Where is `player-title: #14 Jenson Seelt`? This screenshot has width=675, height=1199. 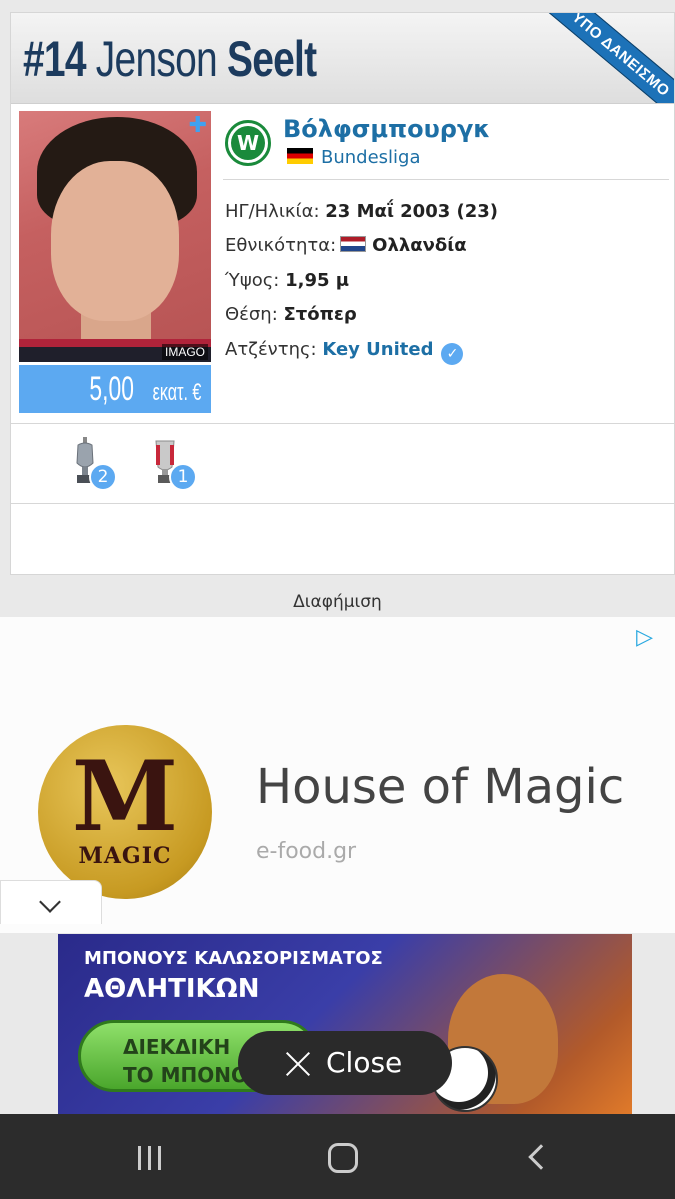
player-title: #14 Jenson Seelt is located at coordinates (170, 59).